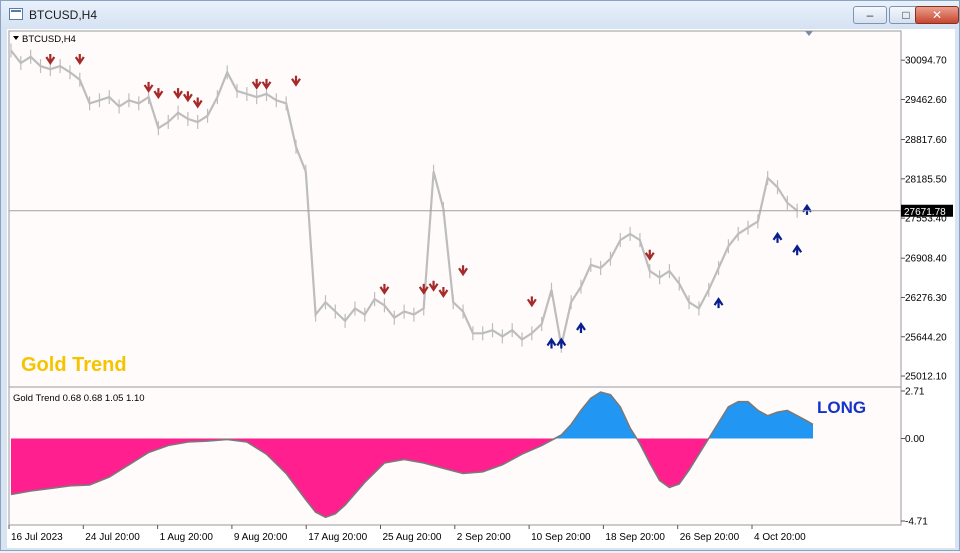 This screenshot has height=553, width=960. What do you see at coordinates (925, 212) in the screenshot?
I see `current-price-label: 27671.78` at bounding box center [925, 212].